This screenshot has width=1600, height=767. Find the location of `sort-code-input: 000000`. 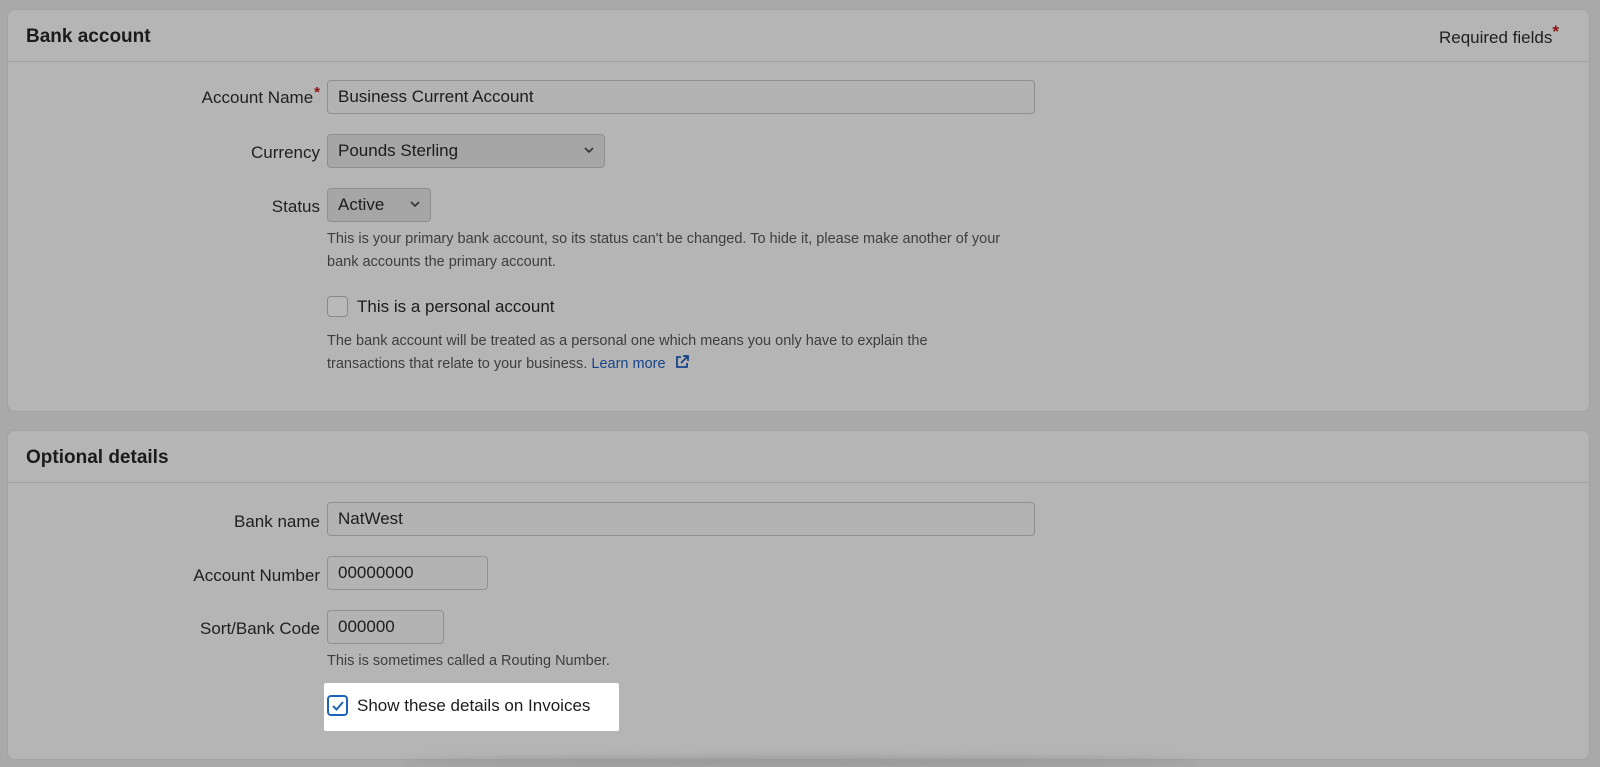

sort-code-input: 000000 is located at coordinates (385, 627).